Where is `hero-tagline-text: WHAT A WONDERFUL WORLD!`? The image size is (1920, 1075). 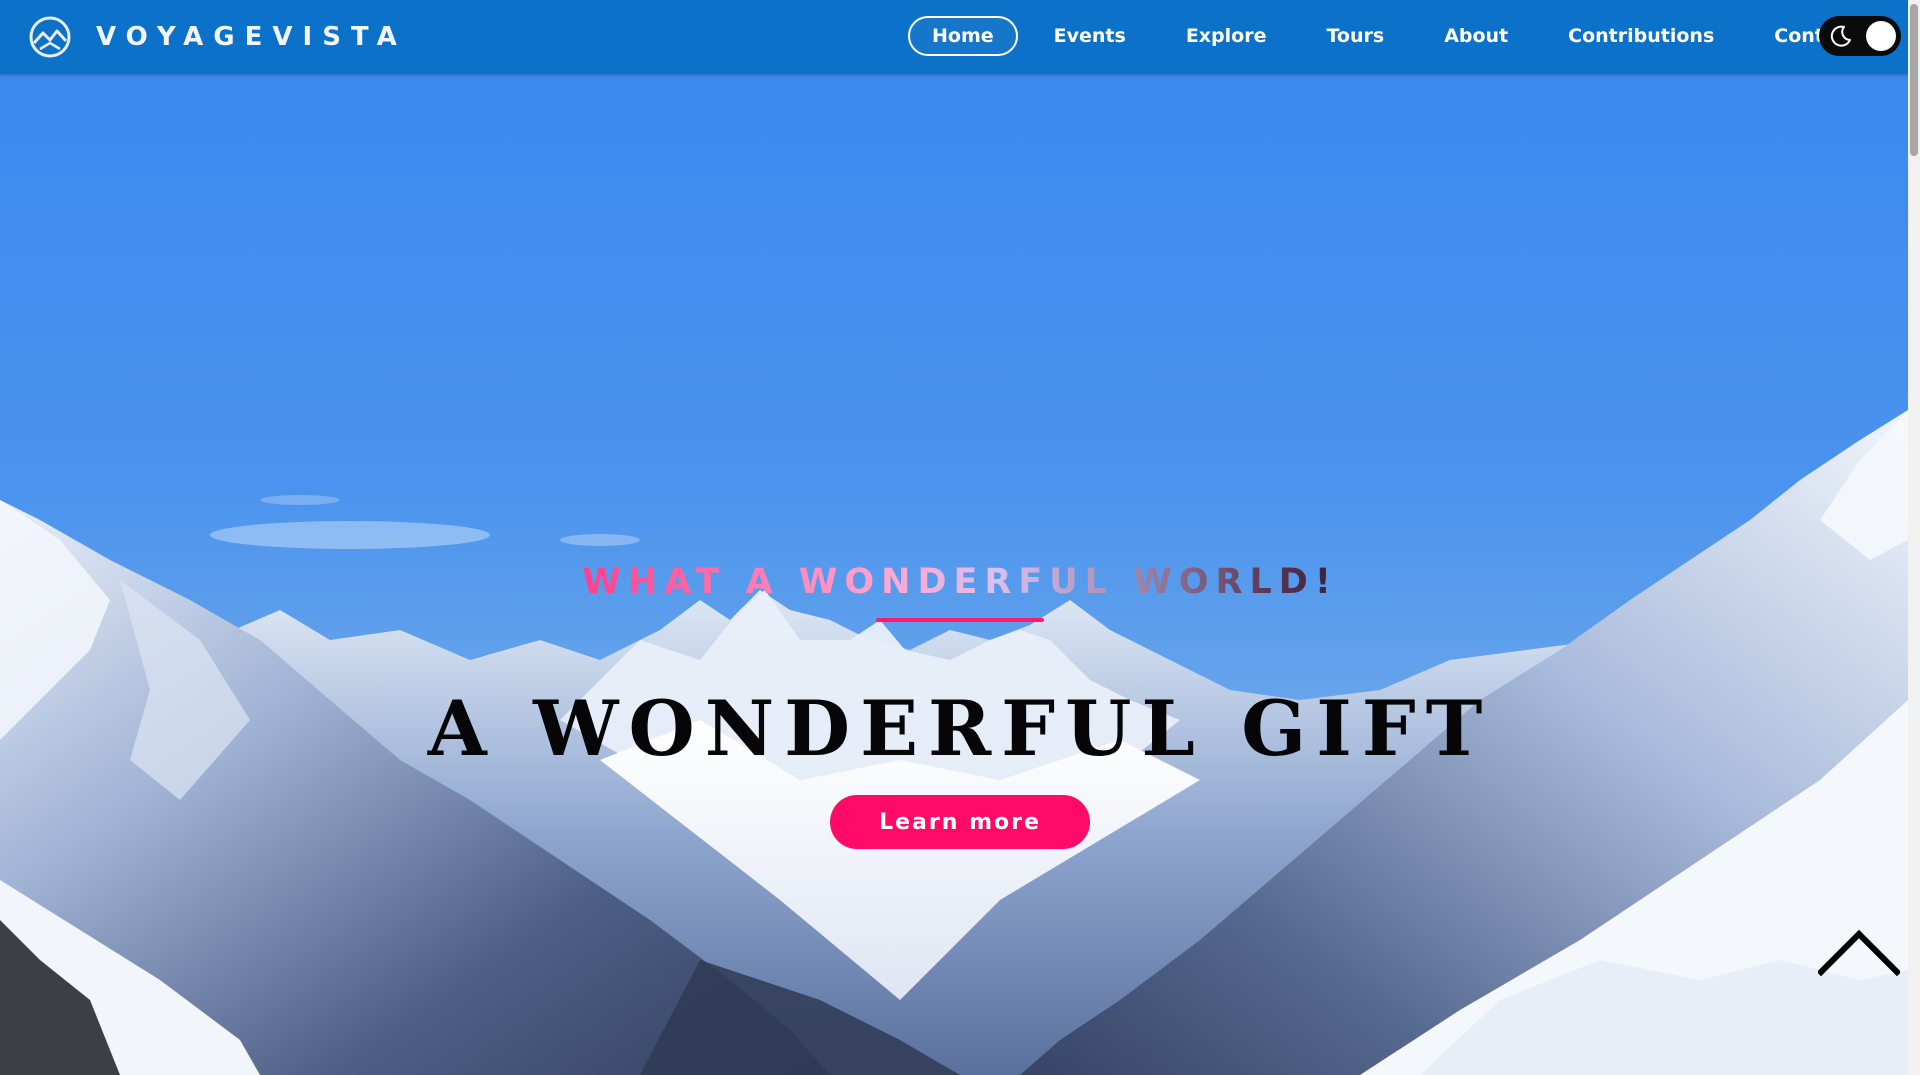 hero-tagline-text: WHAT A WONDERFUL WORLD! is located at coordinates (960, 582).